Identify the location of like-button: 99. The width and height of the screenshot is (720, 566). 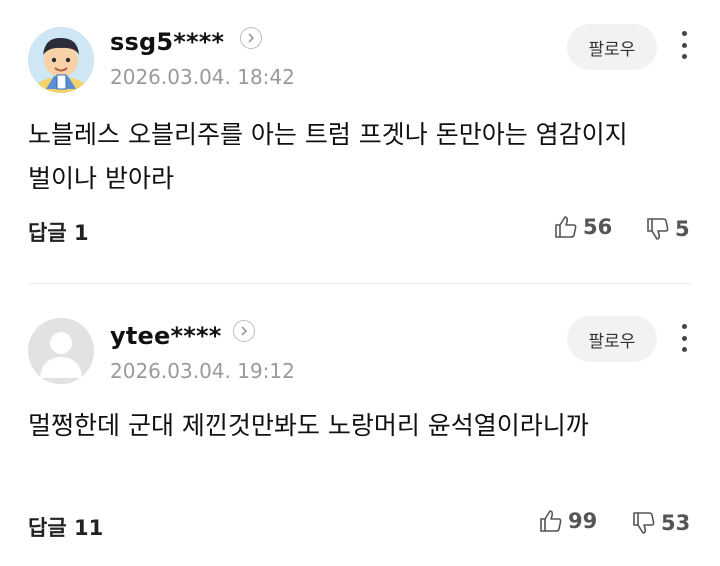
(567, 521).